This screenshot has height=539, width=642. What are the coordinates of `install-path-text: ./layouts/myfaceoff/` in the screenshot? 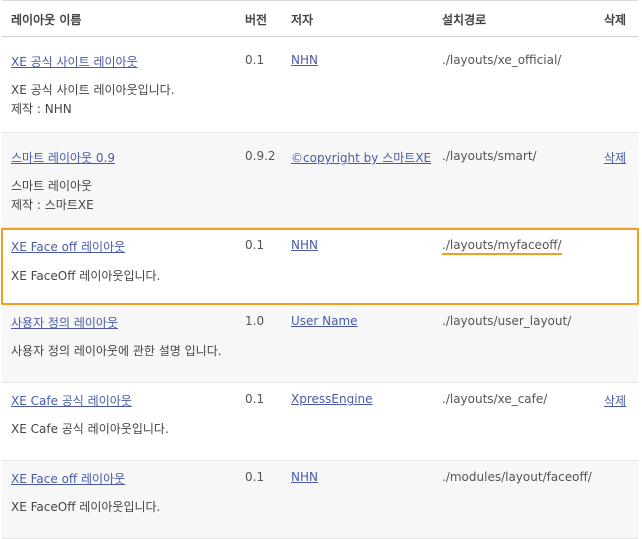 It's located at (502, 246).